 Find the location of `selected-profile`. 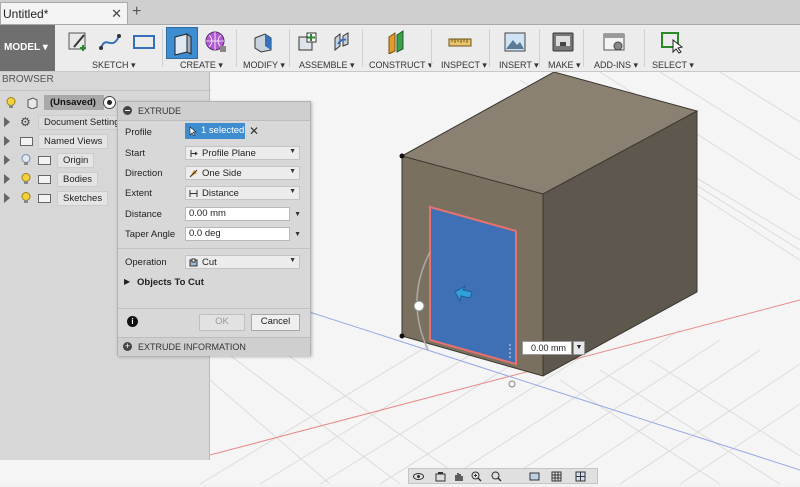

selected-profile is located at coordinates (473, 285).